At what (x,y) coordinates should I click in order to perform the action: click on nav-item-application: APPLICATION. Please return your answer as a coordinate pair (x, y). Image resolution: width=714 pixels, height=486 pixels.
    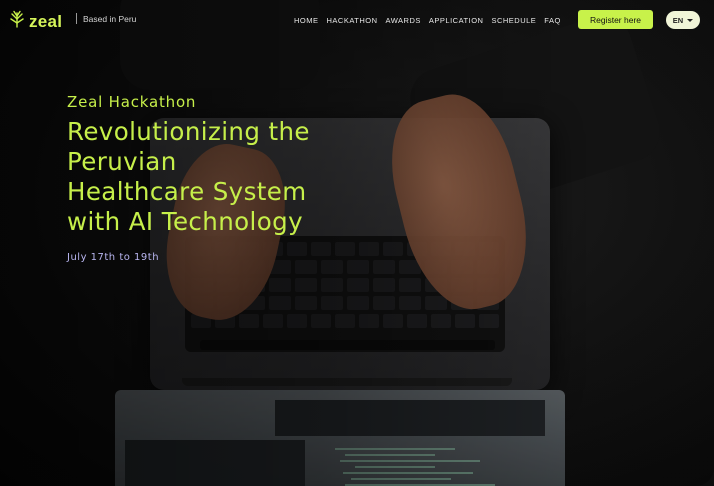
    Looking at the image, I should click on (456, 20).